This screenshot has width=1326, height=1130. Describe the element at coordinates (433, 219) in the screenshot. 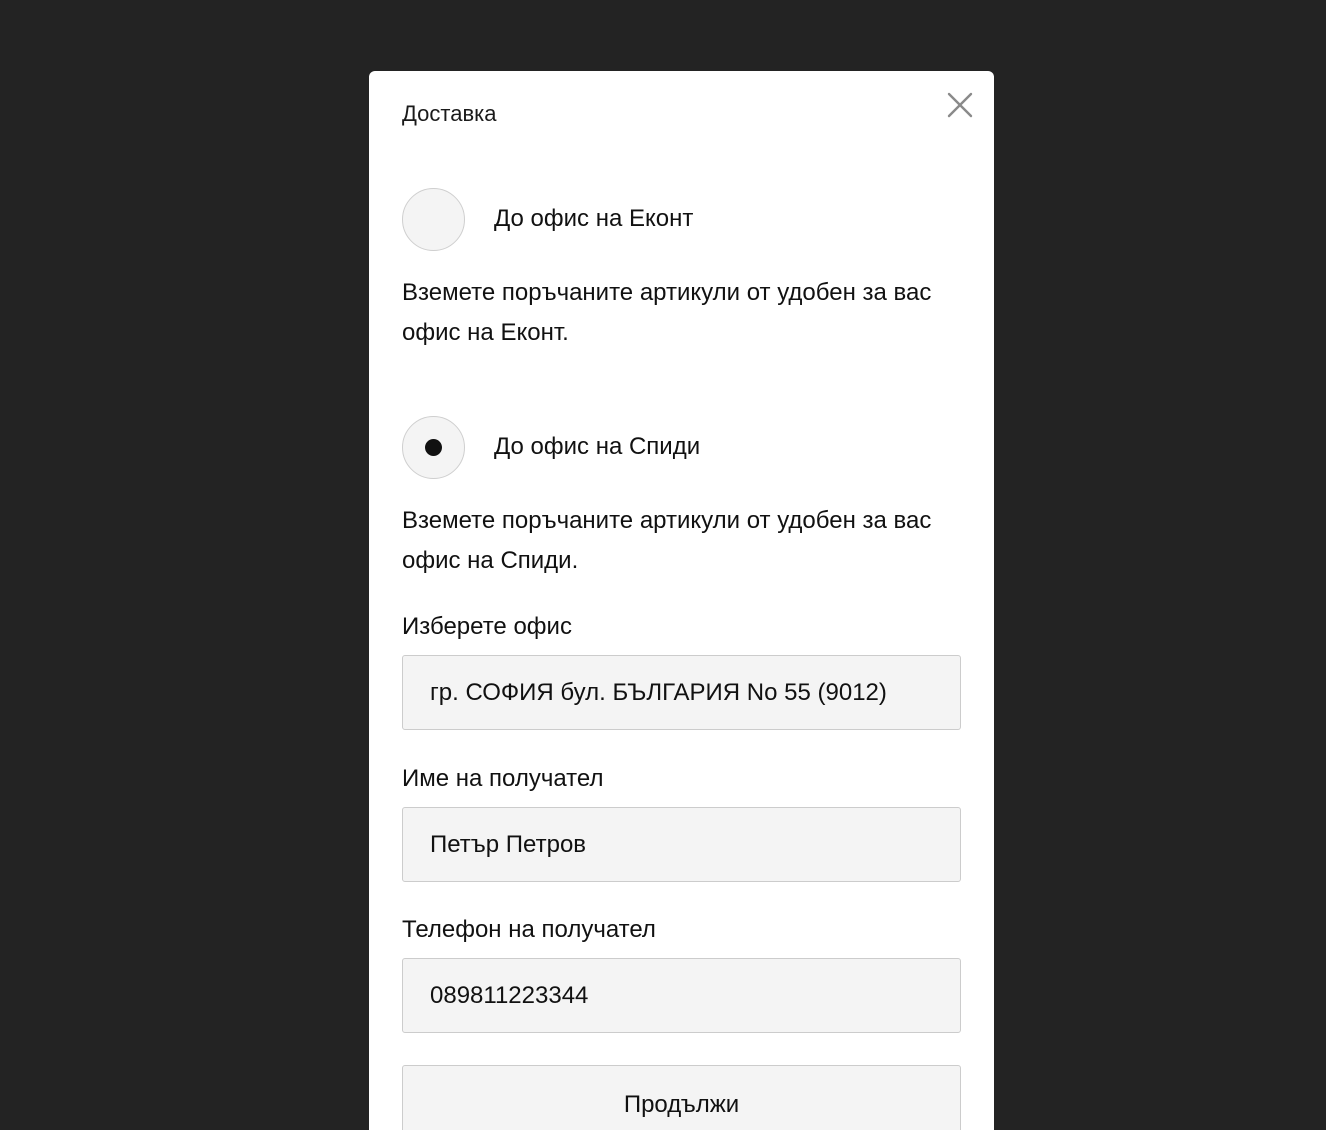

I see `radio-econt` at that location.